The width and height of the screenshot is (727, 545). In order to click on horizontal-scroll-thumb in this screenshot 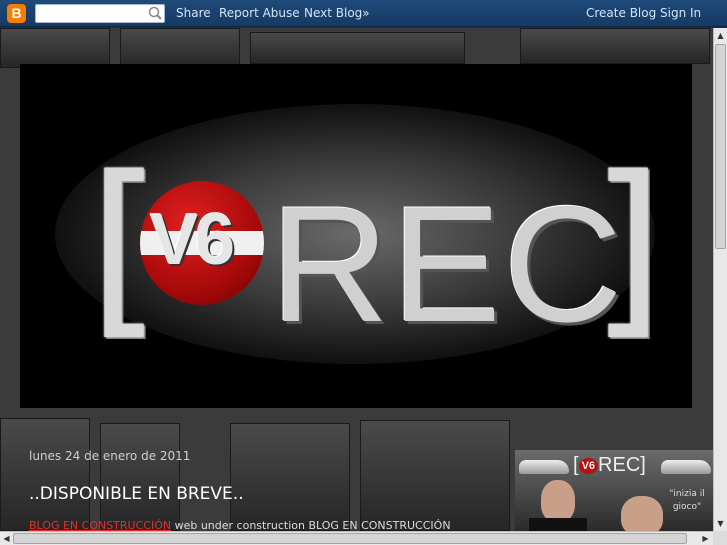, I will do `click(350, 538)`.